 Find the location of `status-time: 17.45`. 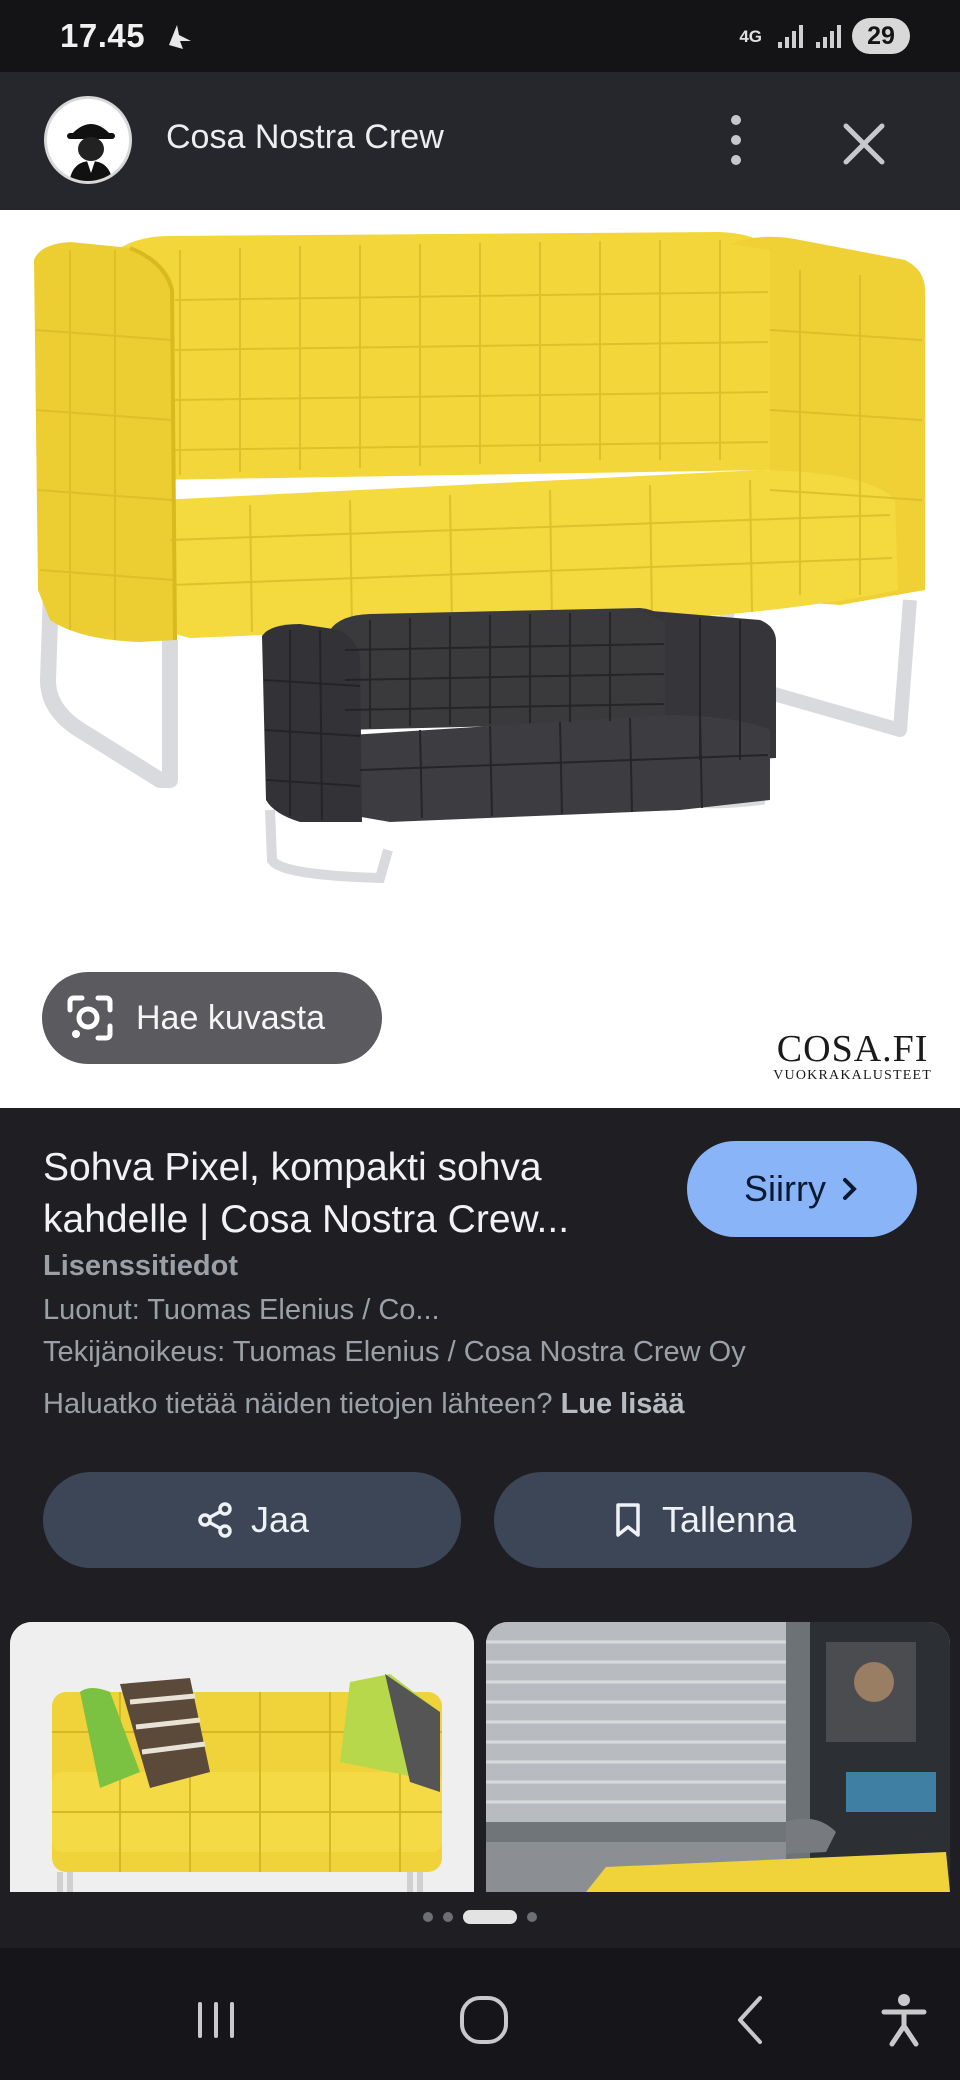

status-time: 17.45 is located at coordinates (103, 35).